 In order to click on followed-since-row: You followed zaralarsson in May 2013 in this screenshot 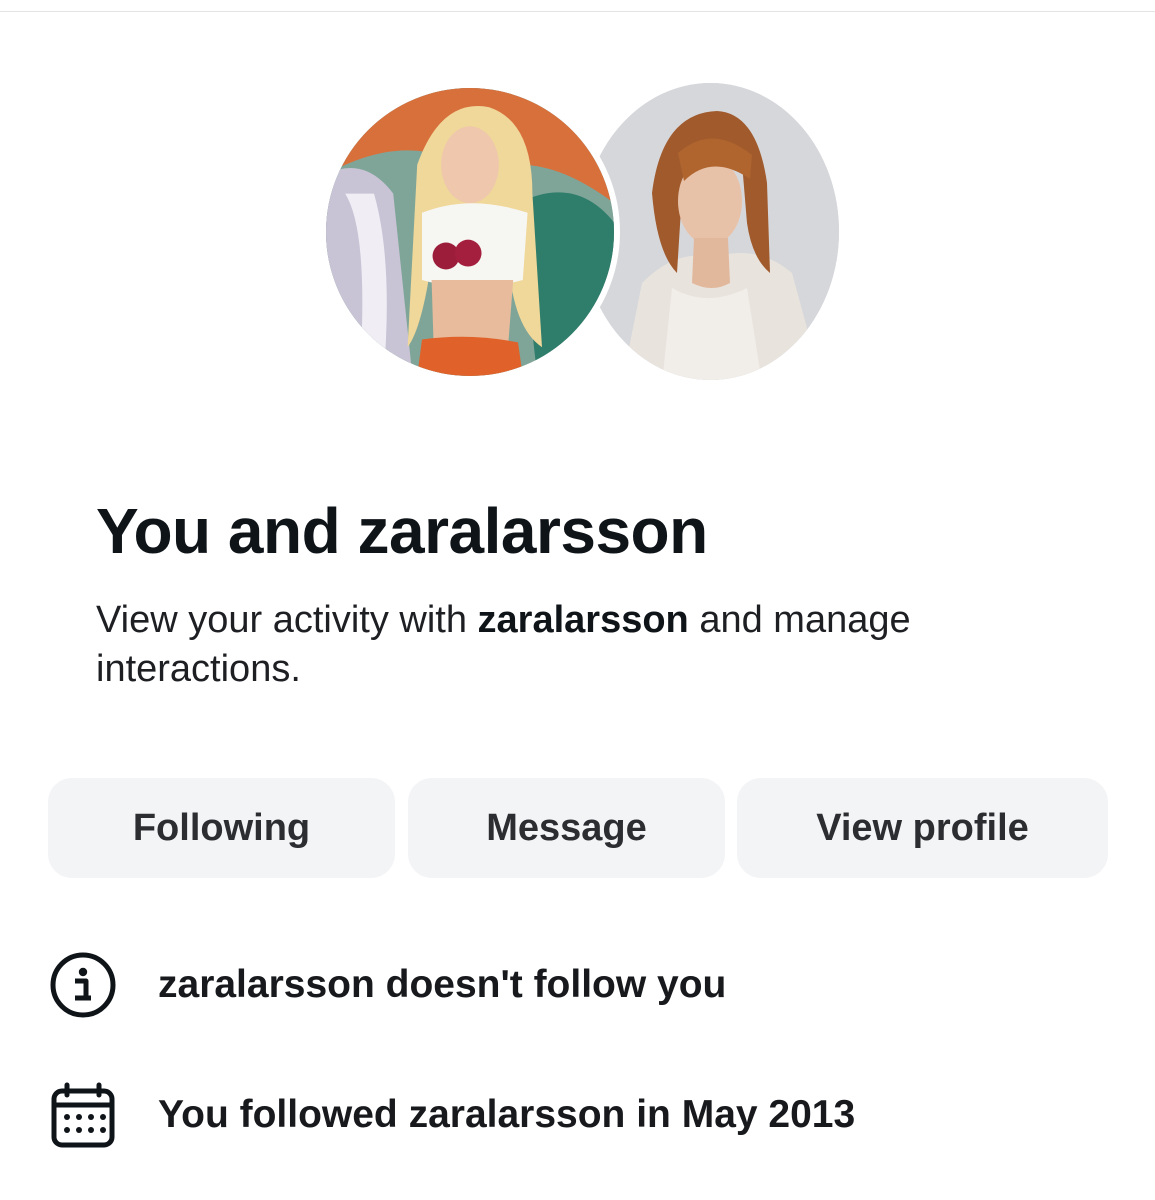, I will do `click(451, 1115)`.